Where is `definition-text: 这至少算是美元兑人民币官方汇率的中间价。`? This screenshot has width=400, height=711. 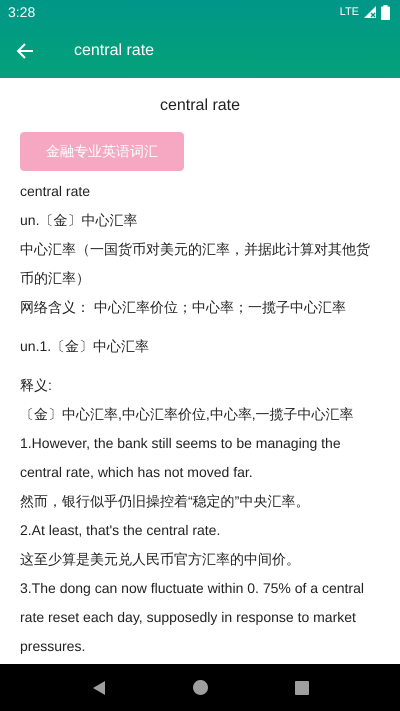 definition-text: 这至少算是美元兑人民币官方汇率的中间价。 is located at coordinates (160, 559).